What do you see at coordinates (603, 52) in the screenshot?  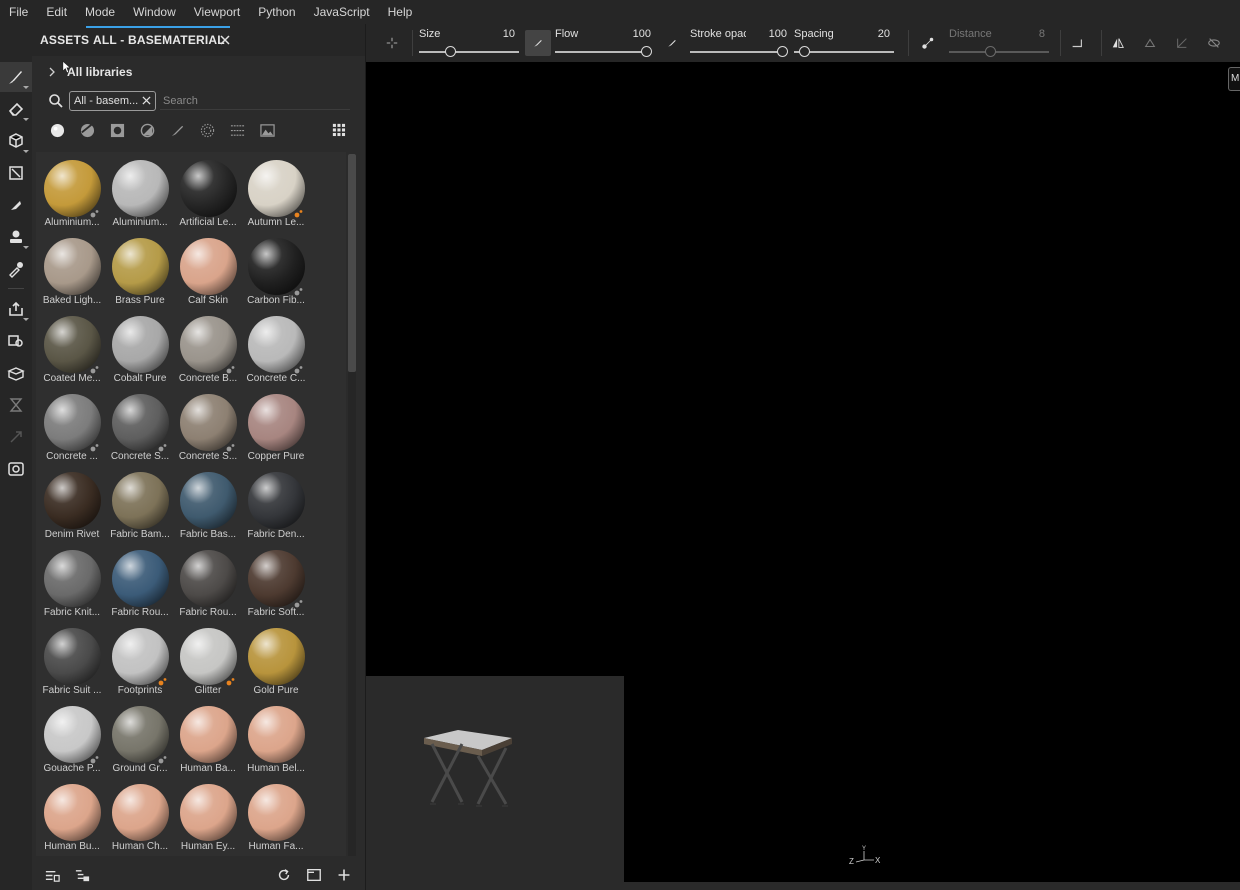 I see `flow-slider-track` at bounding box center [603, 52].